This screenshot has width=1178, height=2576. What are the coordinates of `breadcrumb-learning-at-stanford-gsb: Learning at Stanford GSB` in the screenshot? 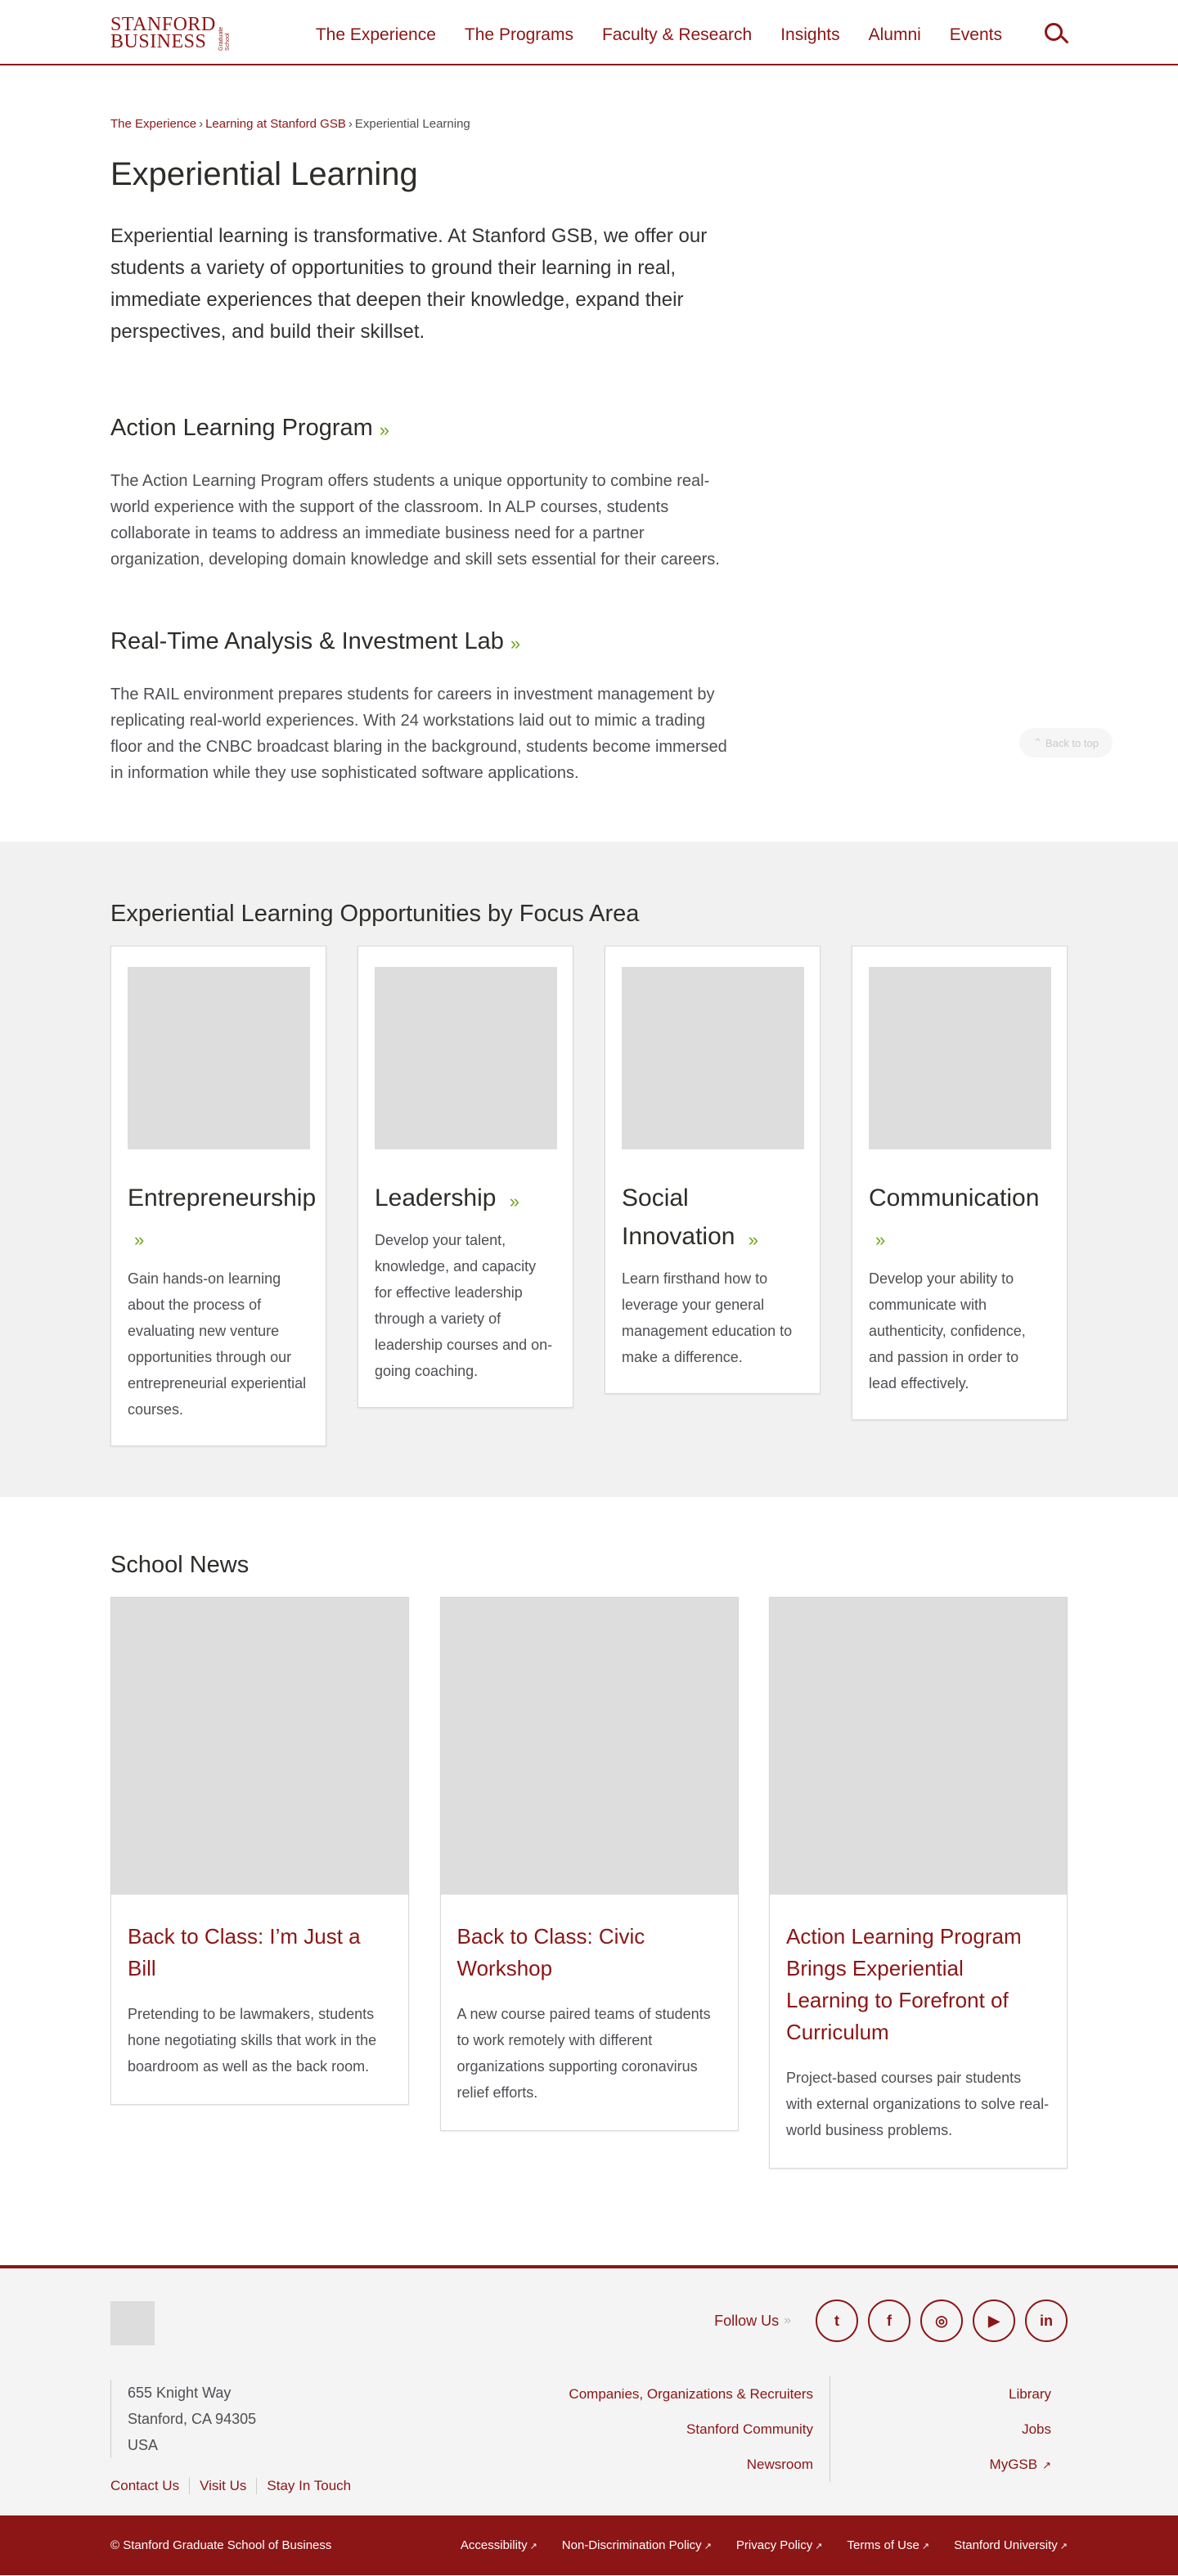 It's located at (275, 124).